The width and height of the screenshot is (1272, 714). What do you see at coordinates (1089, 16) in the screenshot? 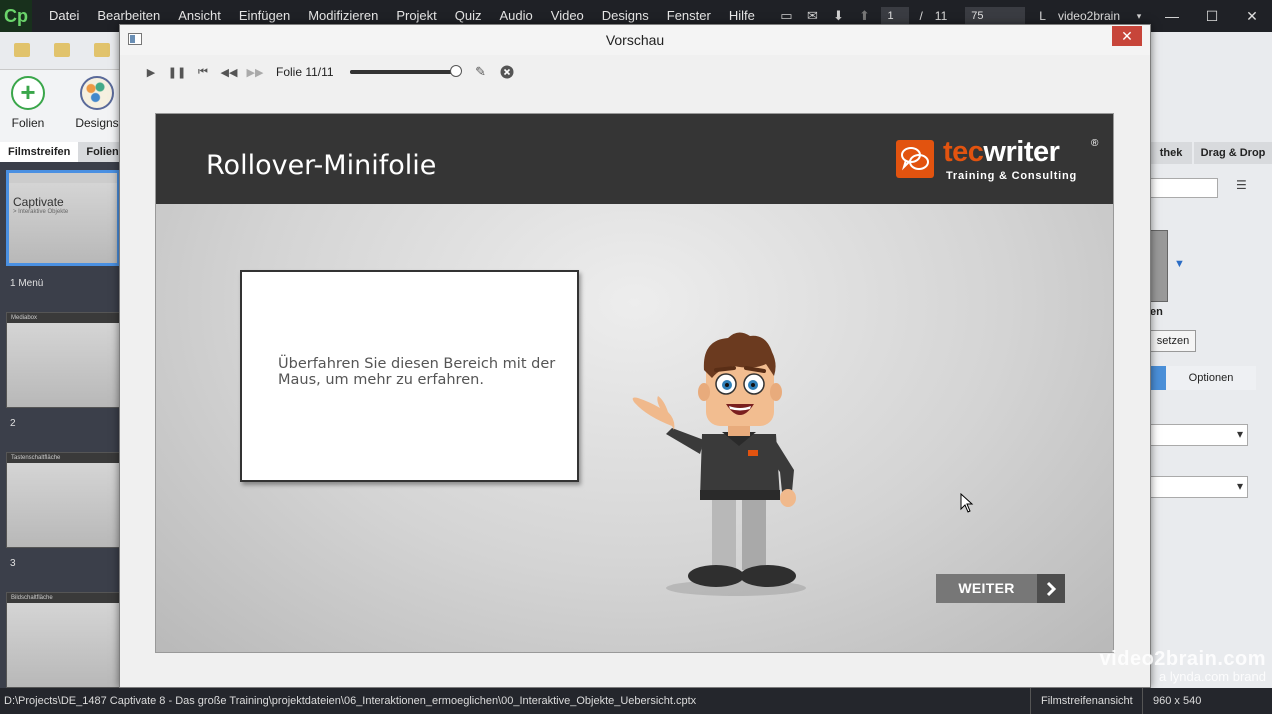
I see `user-menu: video2brain` at bounding box center [1089, 16].